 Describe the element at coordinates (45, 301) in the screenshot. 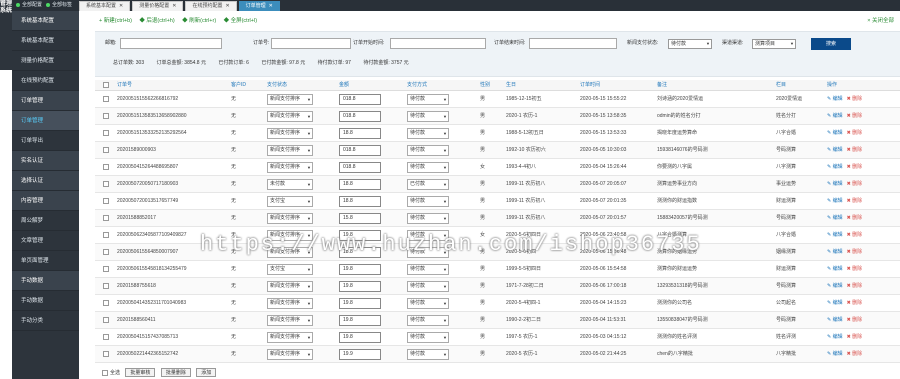

I see `sidebar-item-14: 手动数据` at that location.